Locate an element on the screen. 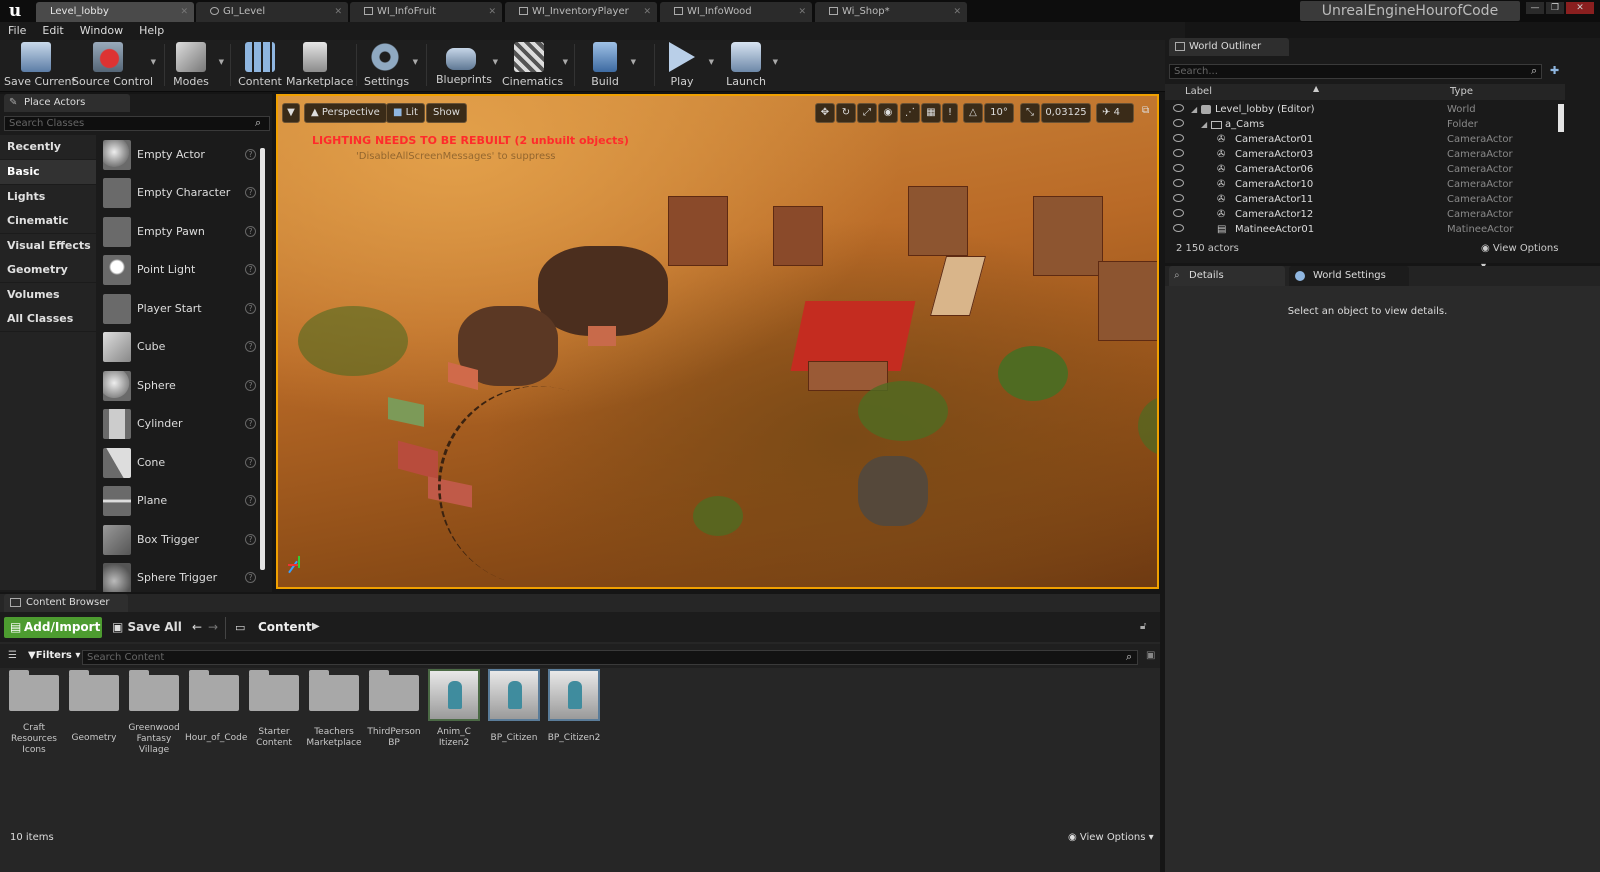  save-all-button: ▣ Save All is located at coordinates (147, 627).